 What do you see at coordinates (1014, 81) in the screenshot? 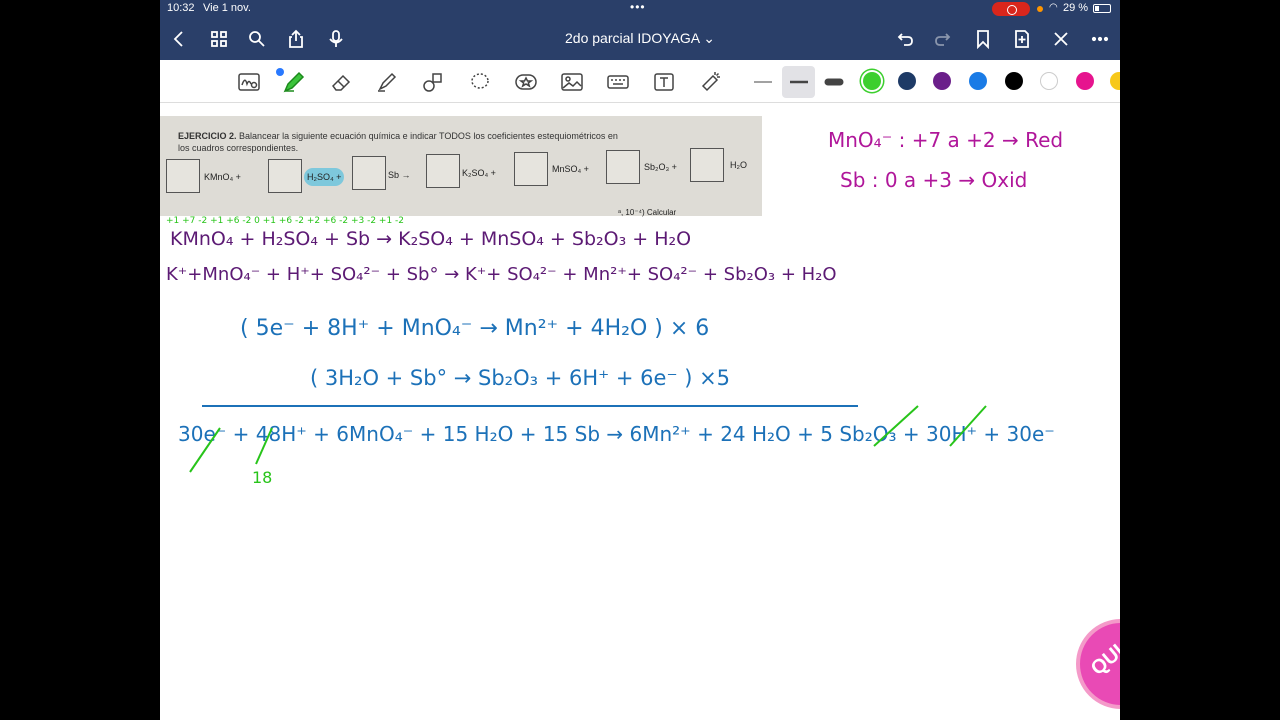
I see `color-swatch-black` at bounding box center [1014, 81].